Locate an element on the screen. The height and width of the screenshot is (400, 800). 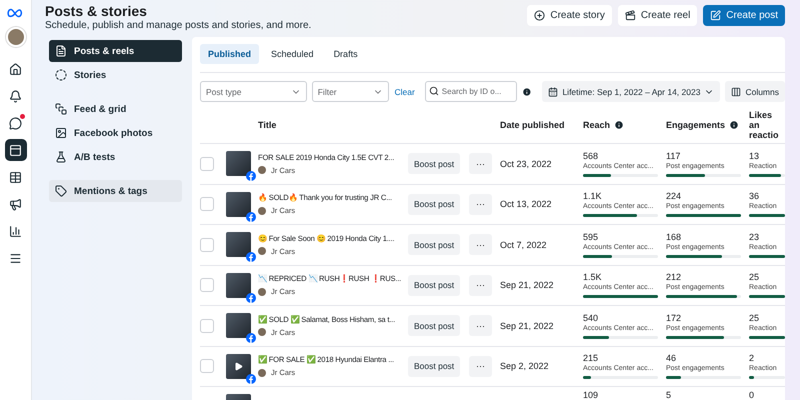
pen-square-icon is located at coordinates (716, 15).